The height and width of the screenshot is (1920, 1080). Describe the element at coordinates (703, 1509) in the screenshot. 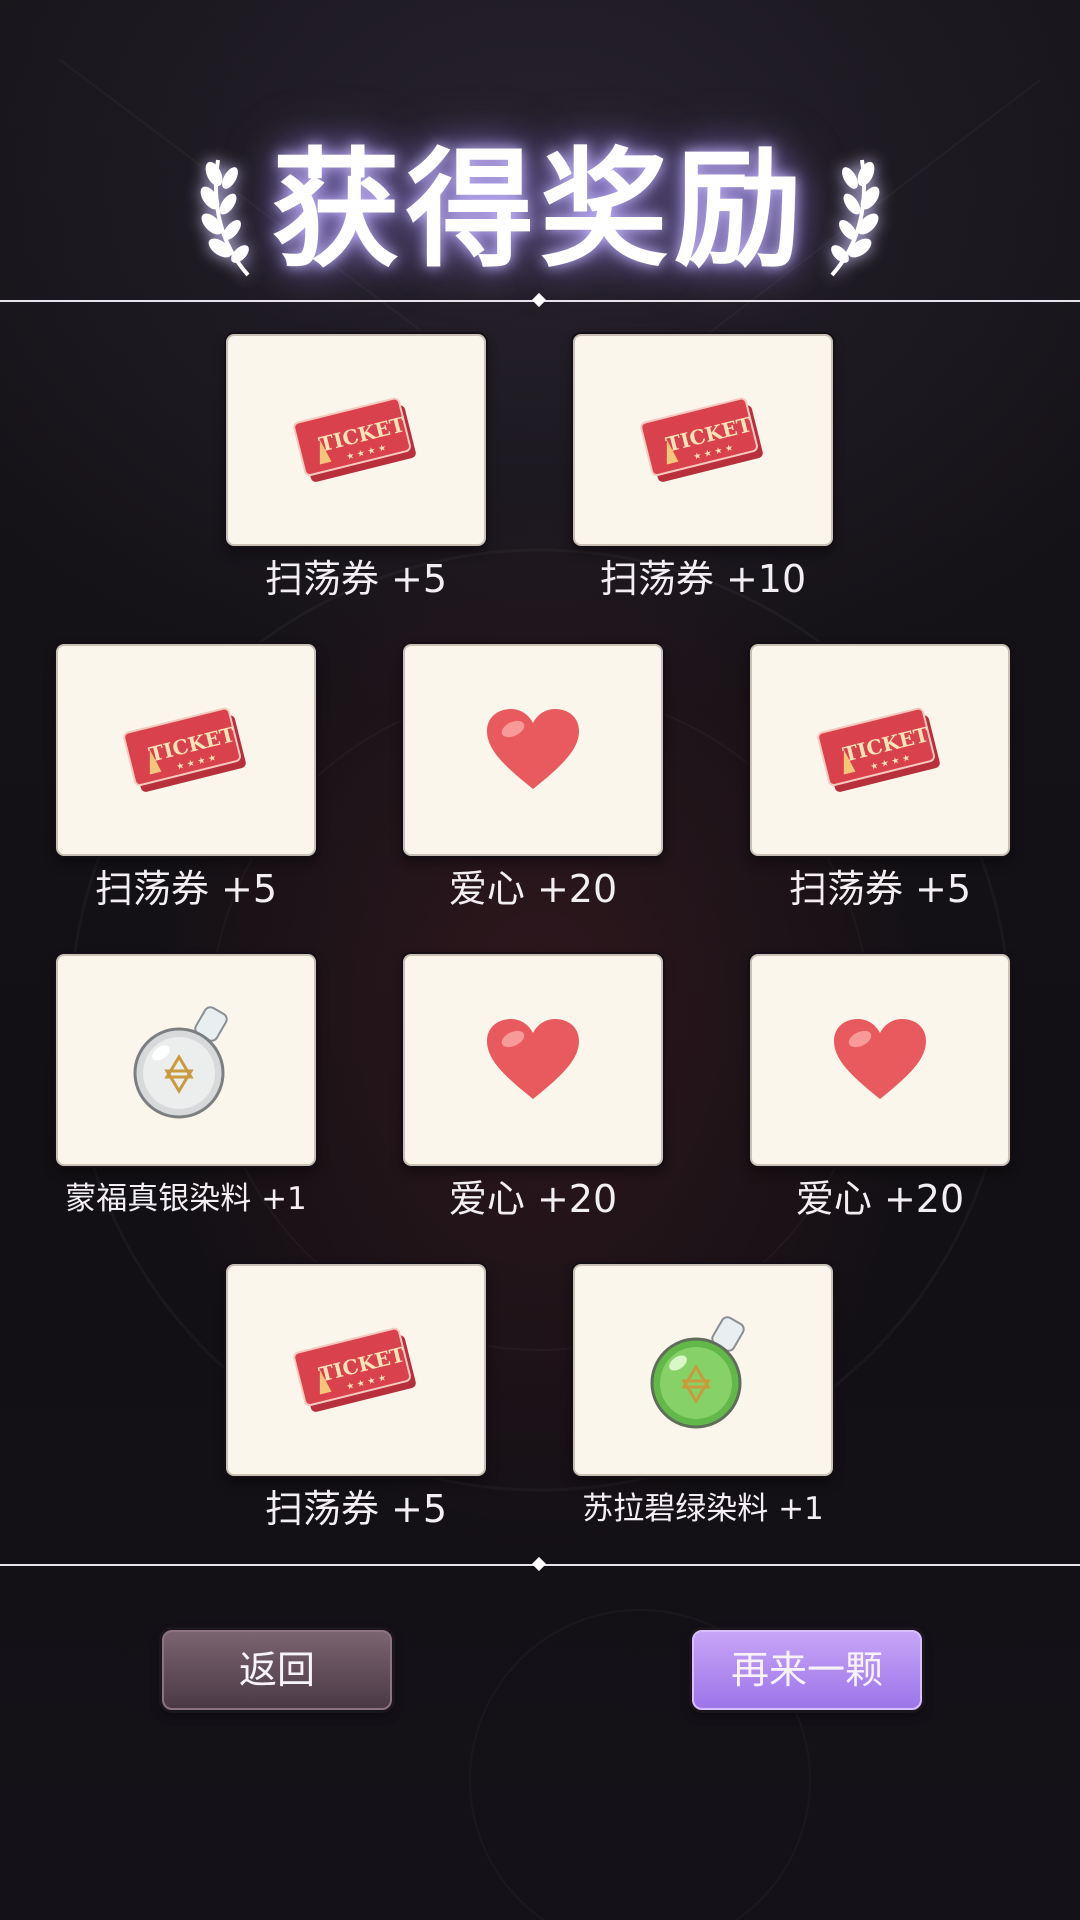

I see `reward-label: 苏拉碧绿染料 +1` at that location.